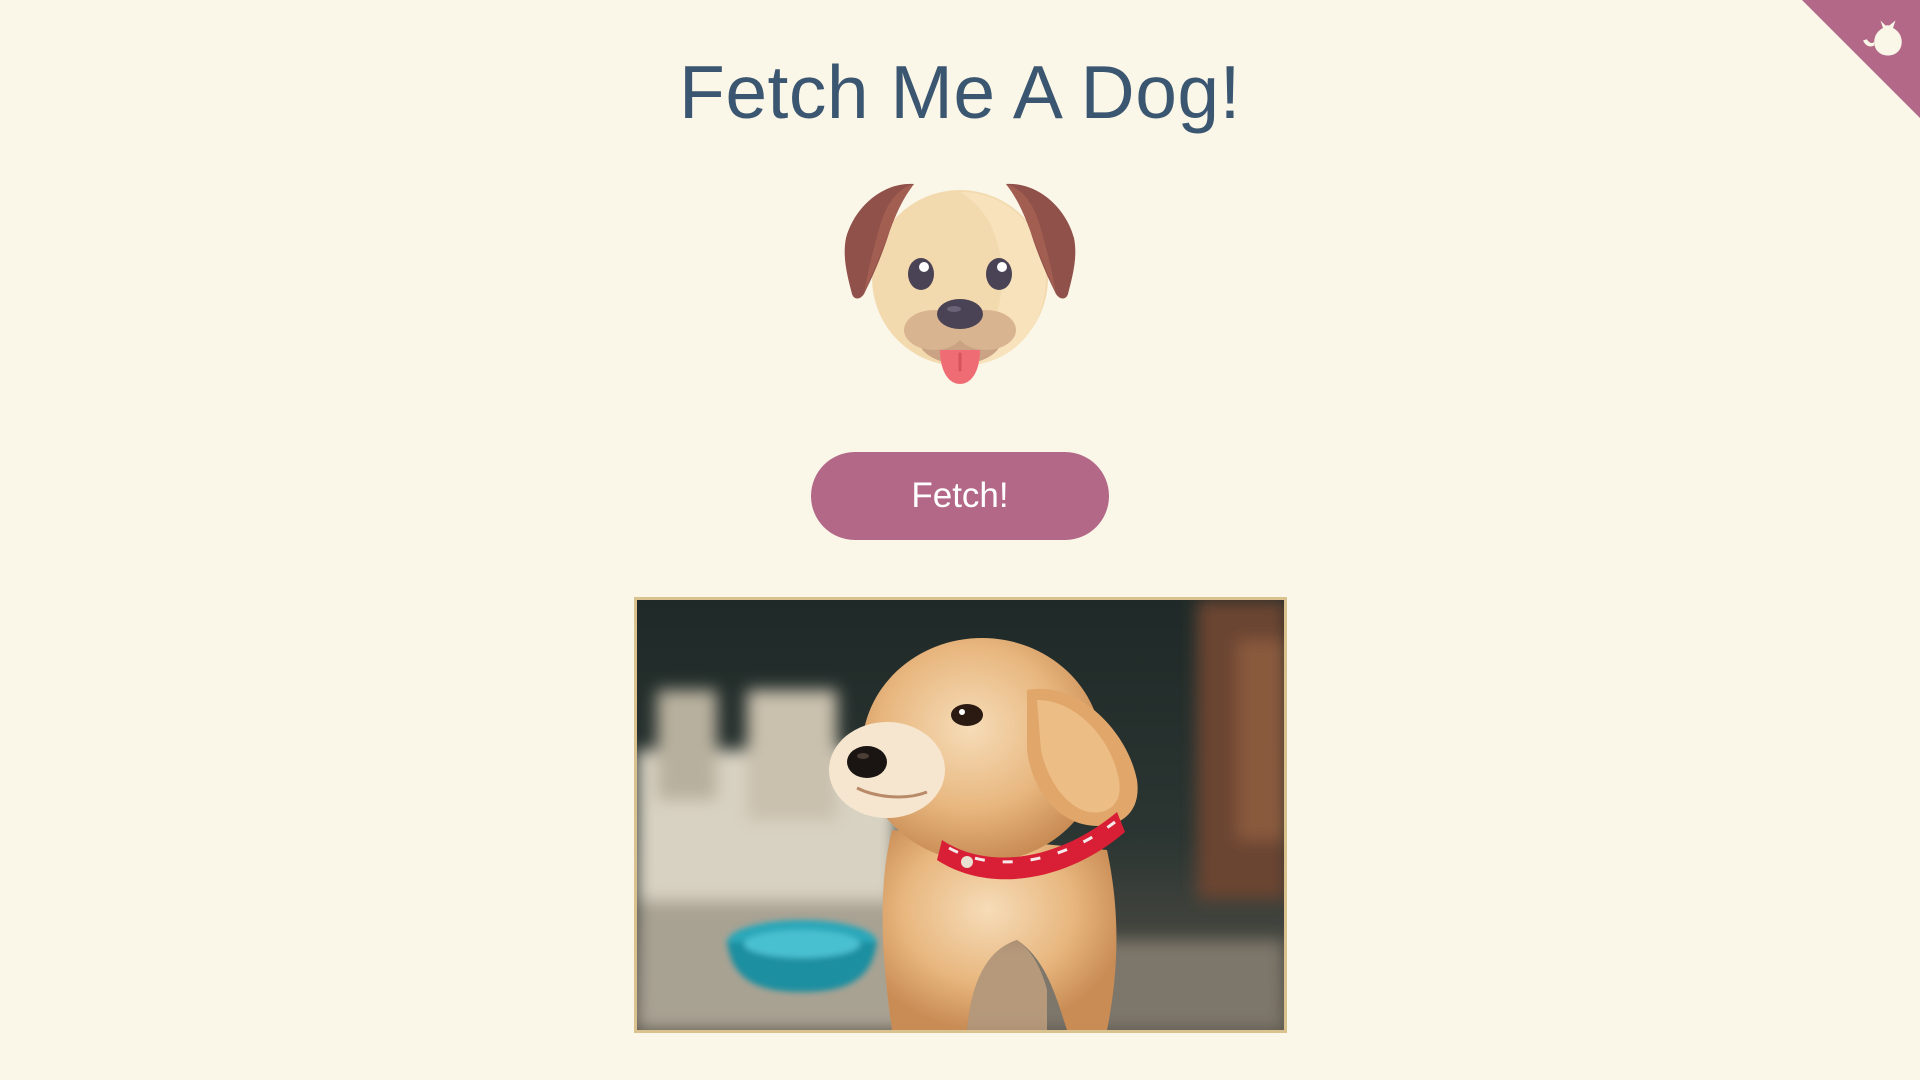  What do you see at coordinates (960, 285) in the screenshot?
I see `dog-face-icon` at bounding box center [960, 285].